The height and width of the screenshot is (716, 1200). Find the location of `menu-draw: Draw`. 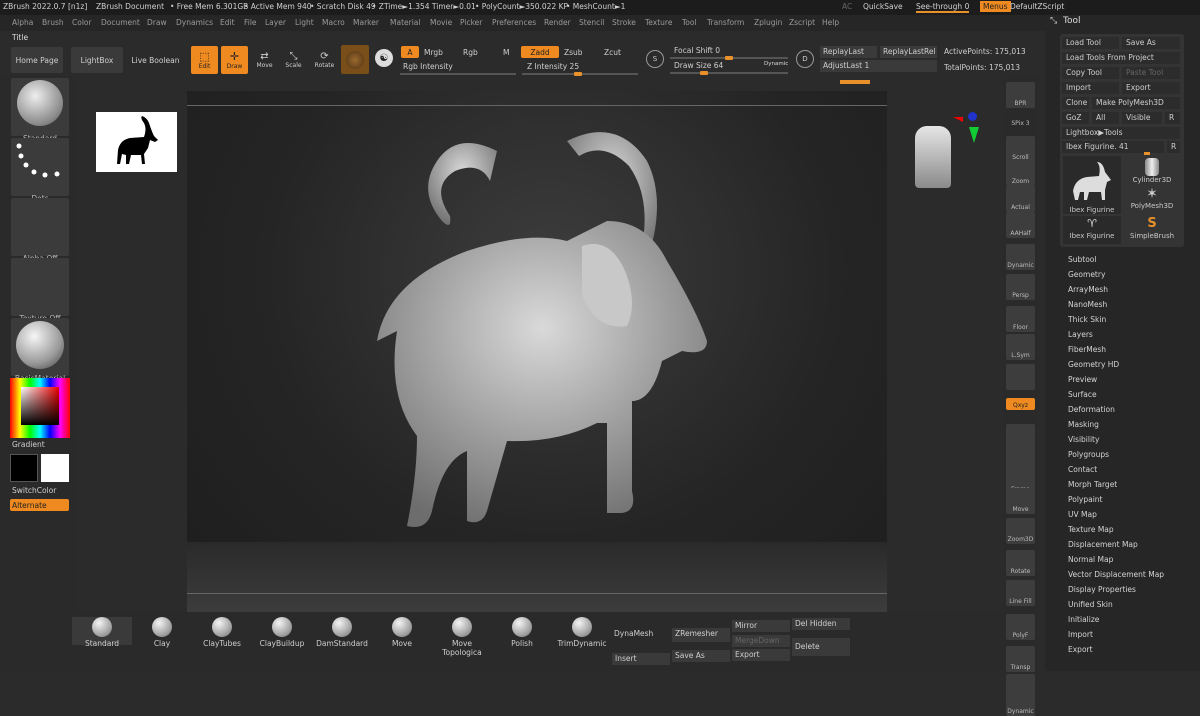

menu-draw: Draw is located at coordinates (157, 22).